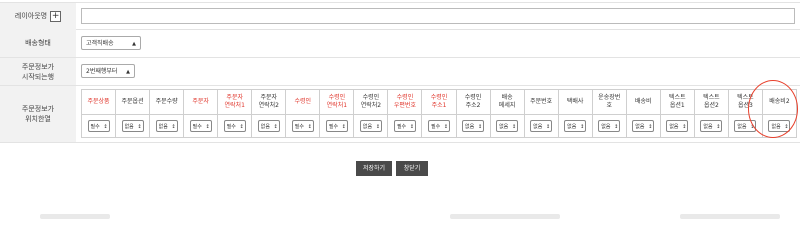  I want to click on column-header-text: 주문번호, so click(541, 101).